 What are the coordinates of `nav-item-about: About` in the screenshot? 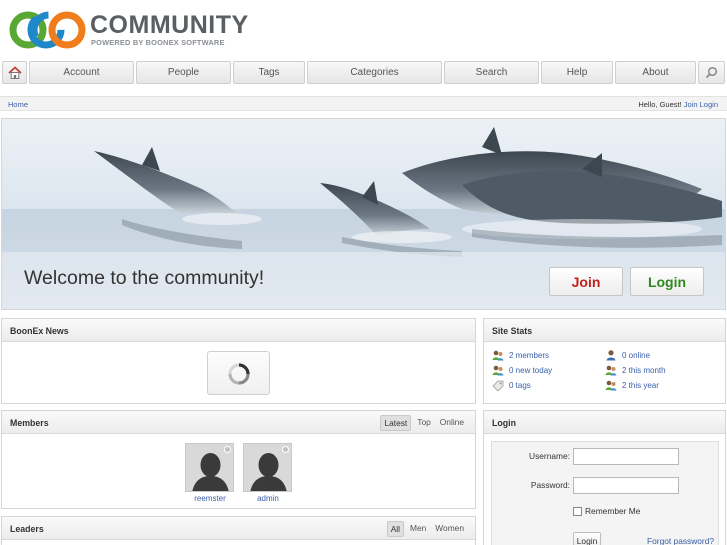 It's located at (655, 72).